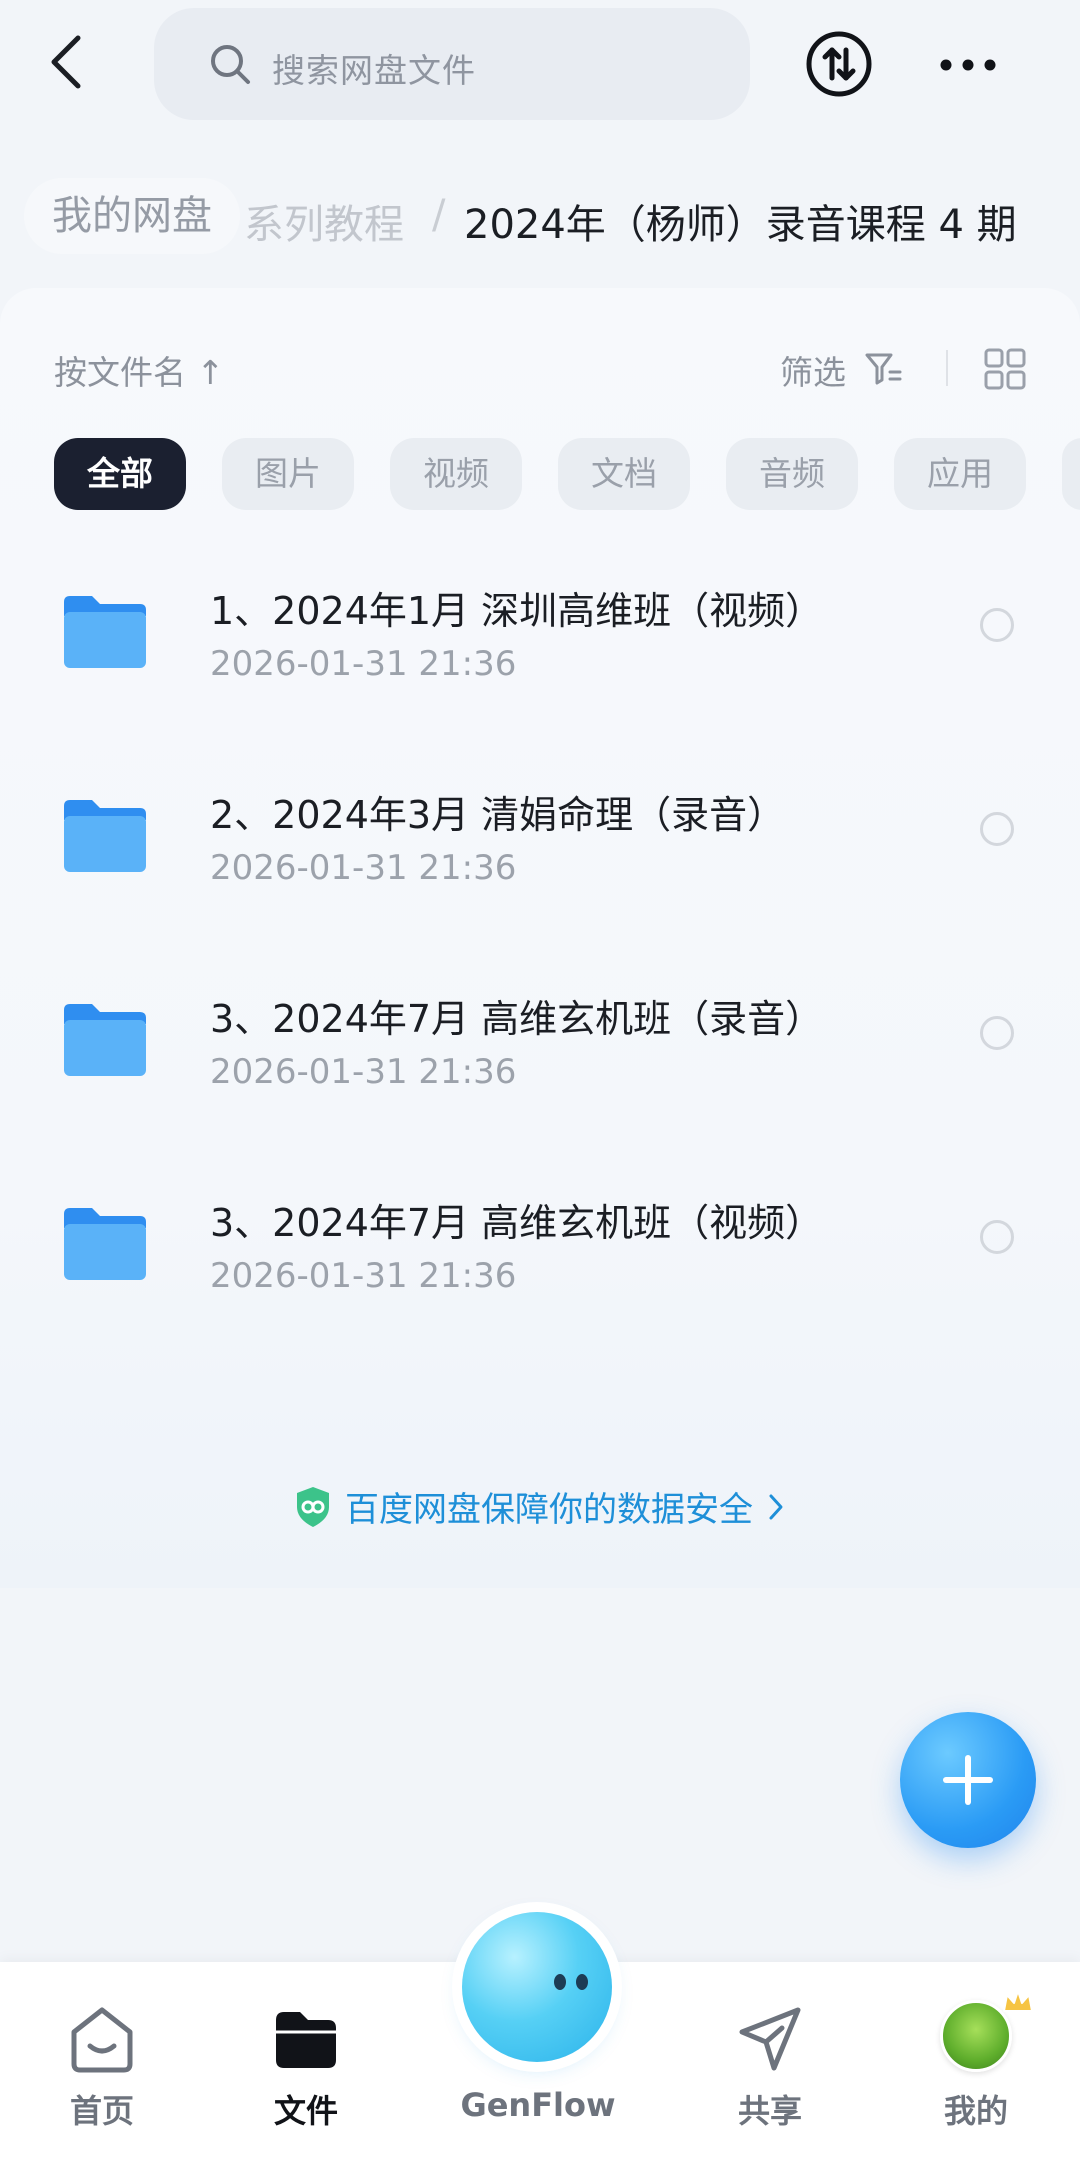 The width and height of the screenshot is (1080, 2168). I want to click on plus-icon, so click(968, 1780).